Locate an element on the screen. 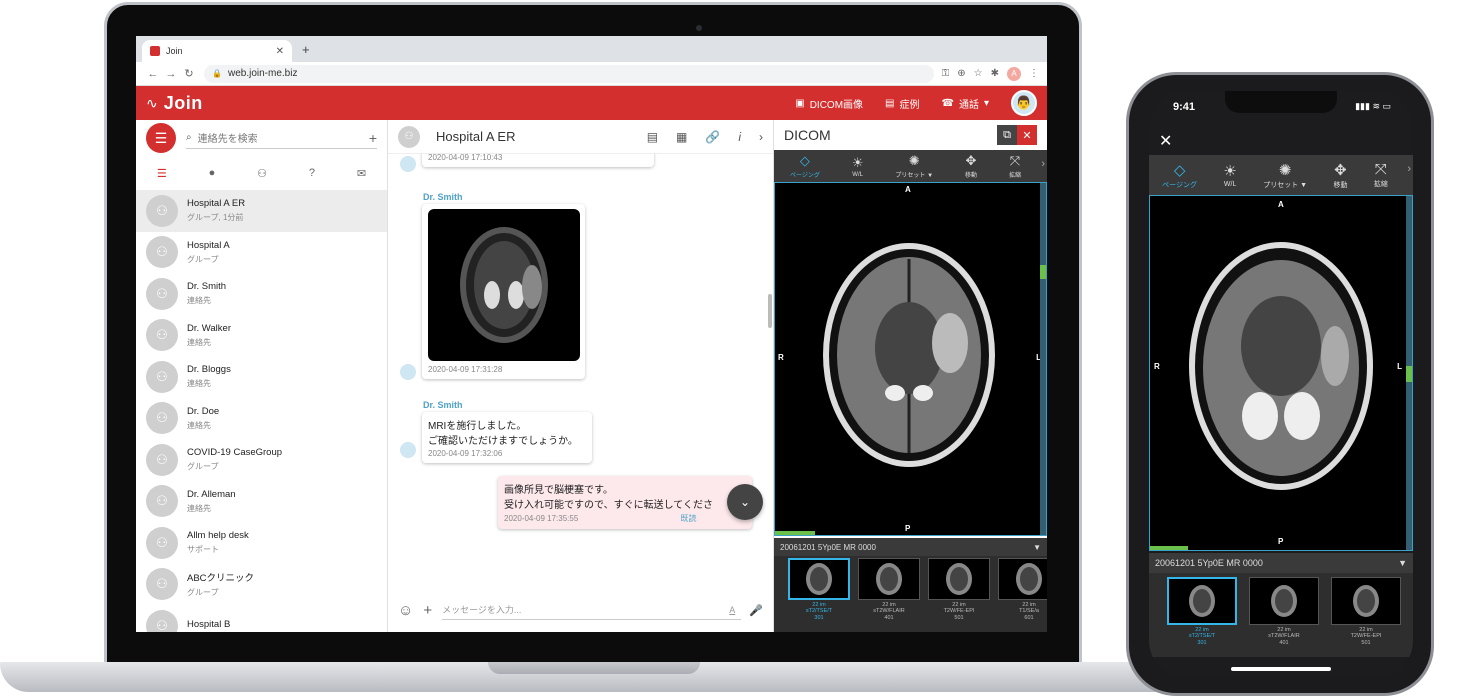 The width and height of the screenshot is (1467, 697). info-icon: i is located at coordinates (739, 137).